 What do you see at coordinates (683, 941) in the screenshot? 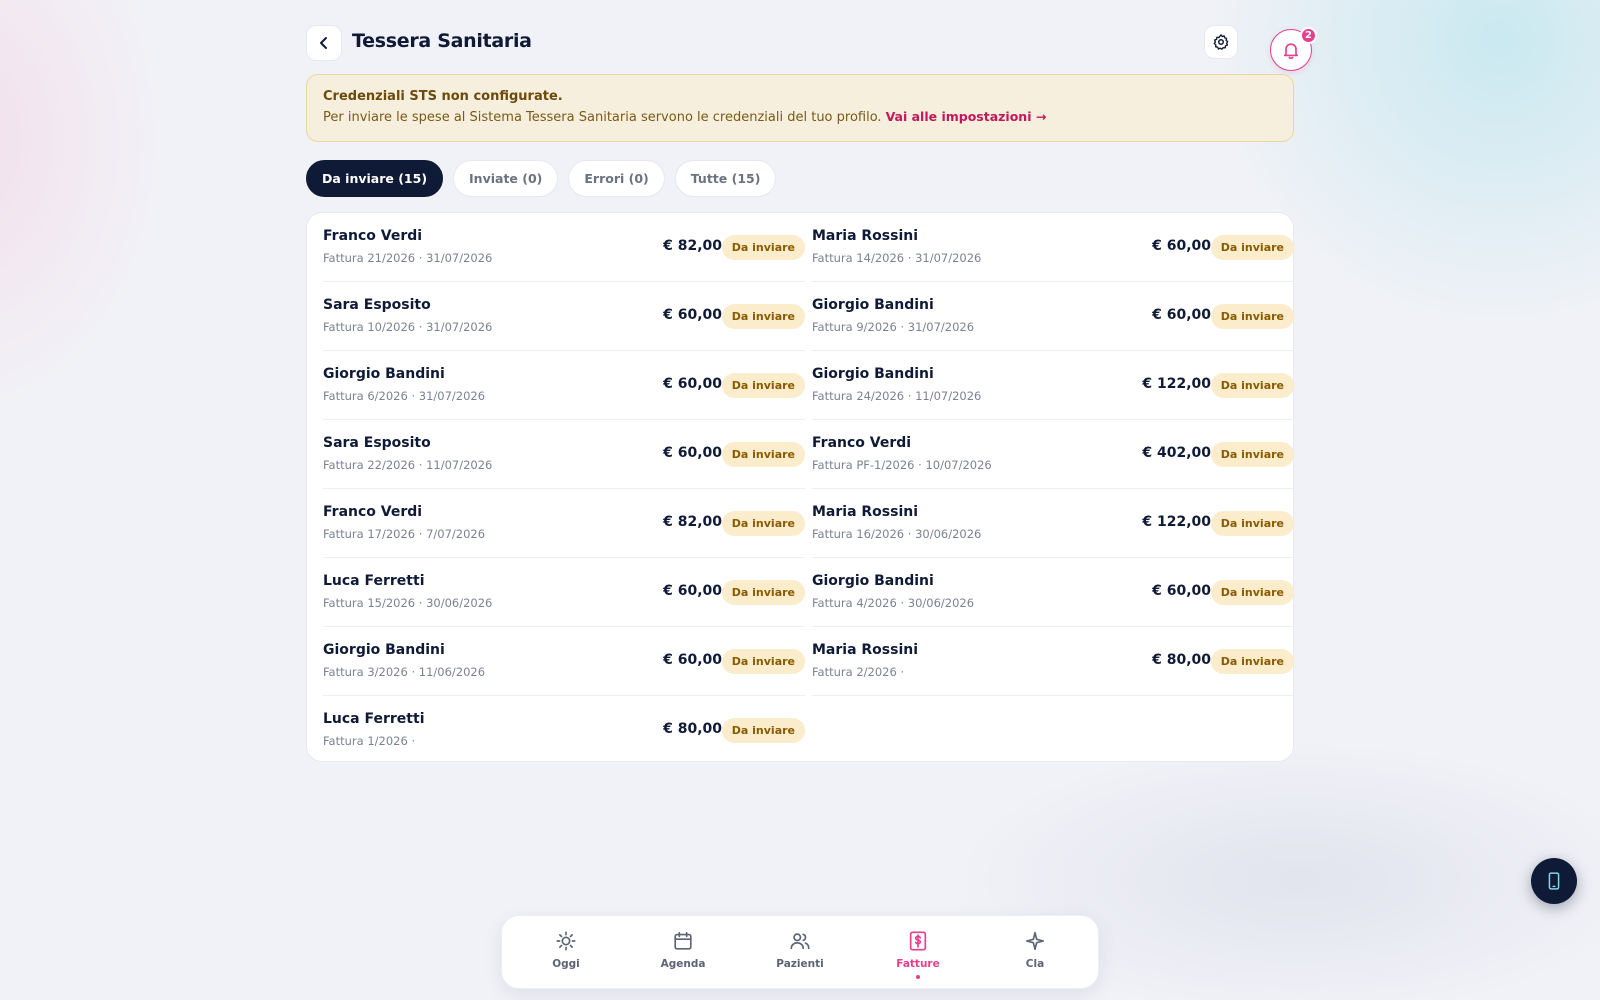
I see `calendar-icon` at bounding box center [683, 941].